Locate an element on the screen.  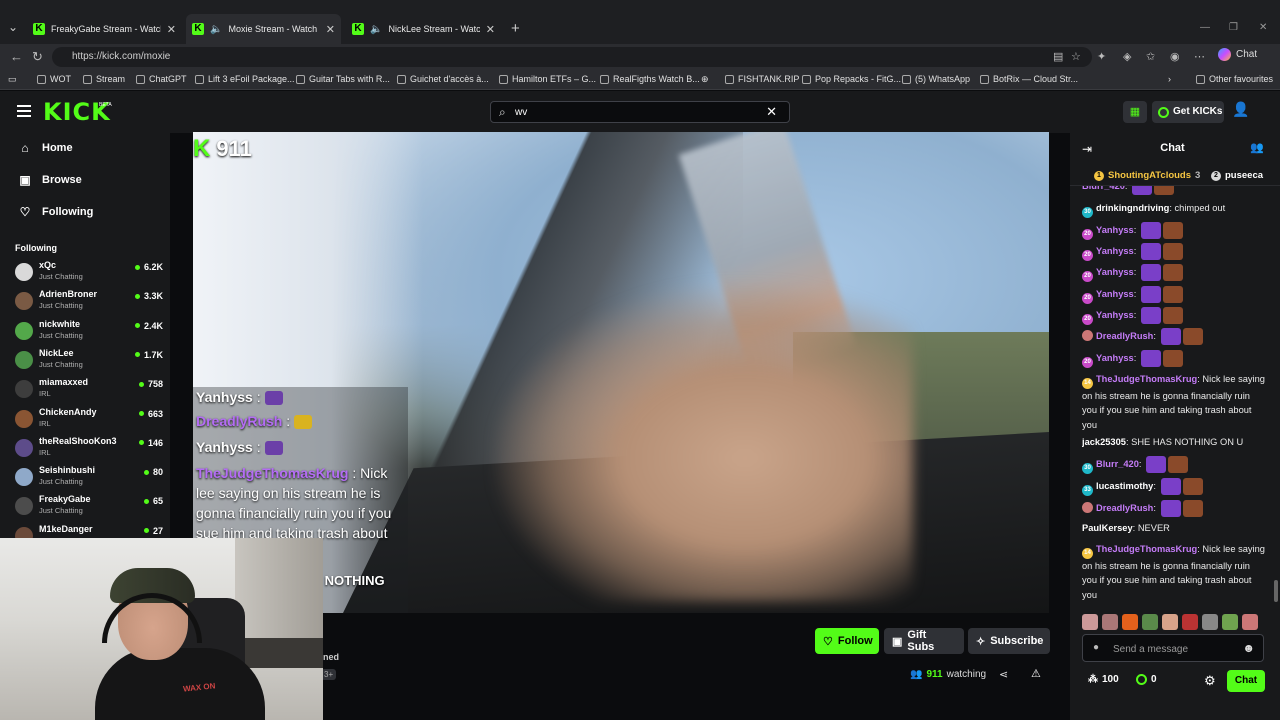
refresh-icon: ↻ is located at coordinates (37, 57).